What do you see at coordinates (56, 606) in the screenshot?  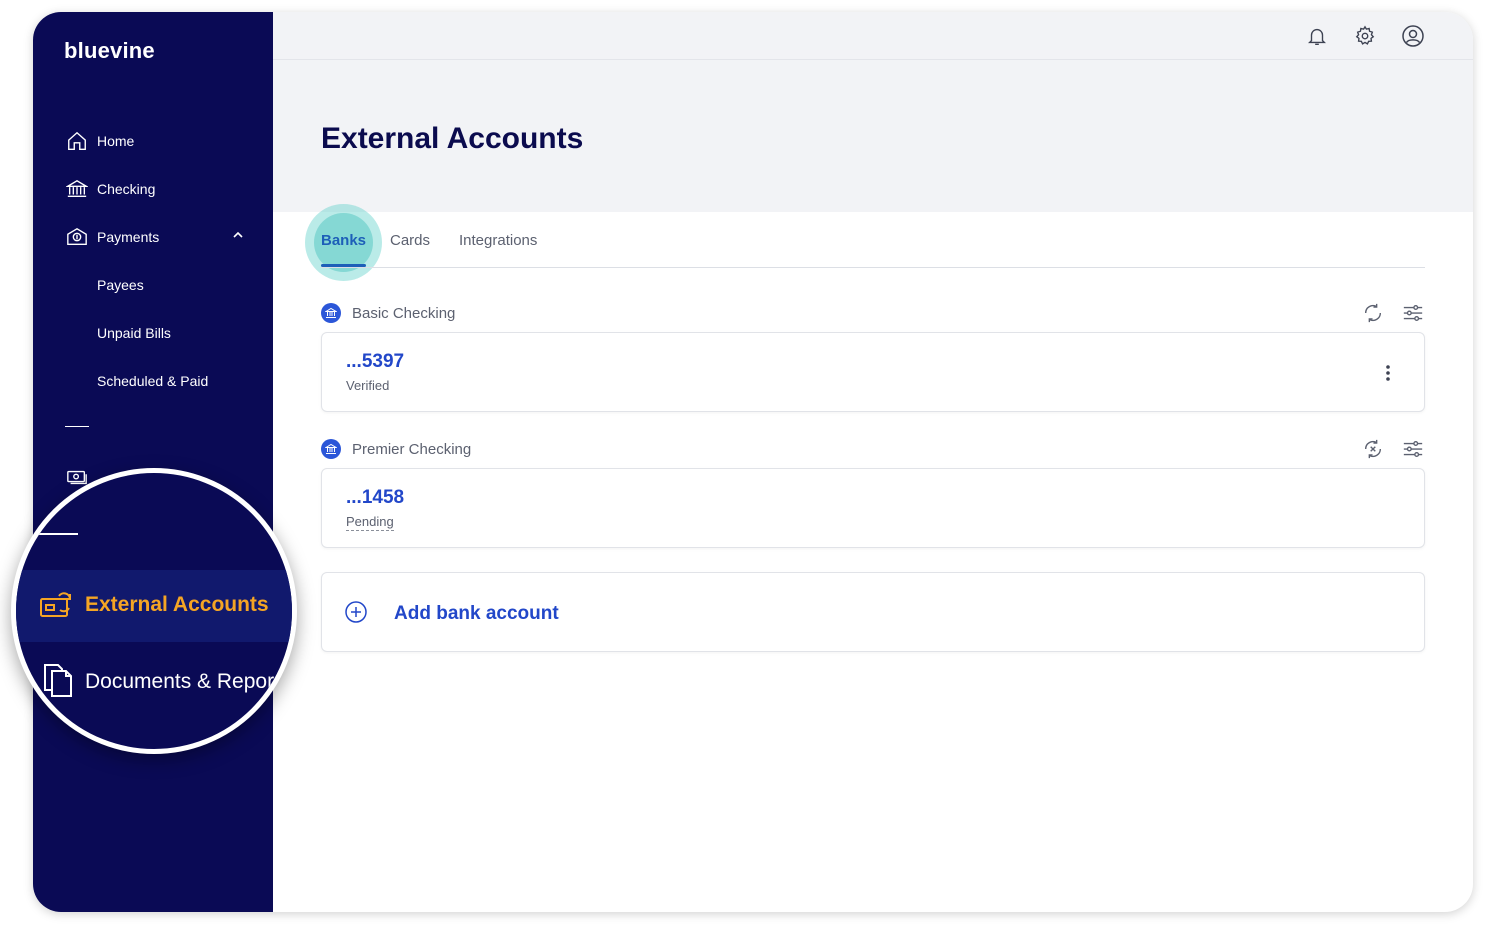 I see `external-accounts-icon` at bounding box center [56, 606].